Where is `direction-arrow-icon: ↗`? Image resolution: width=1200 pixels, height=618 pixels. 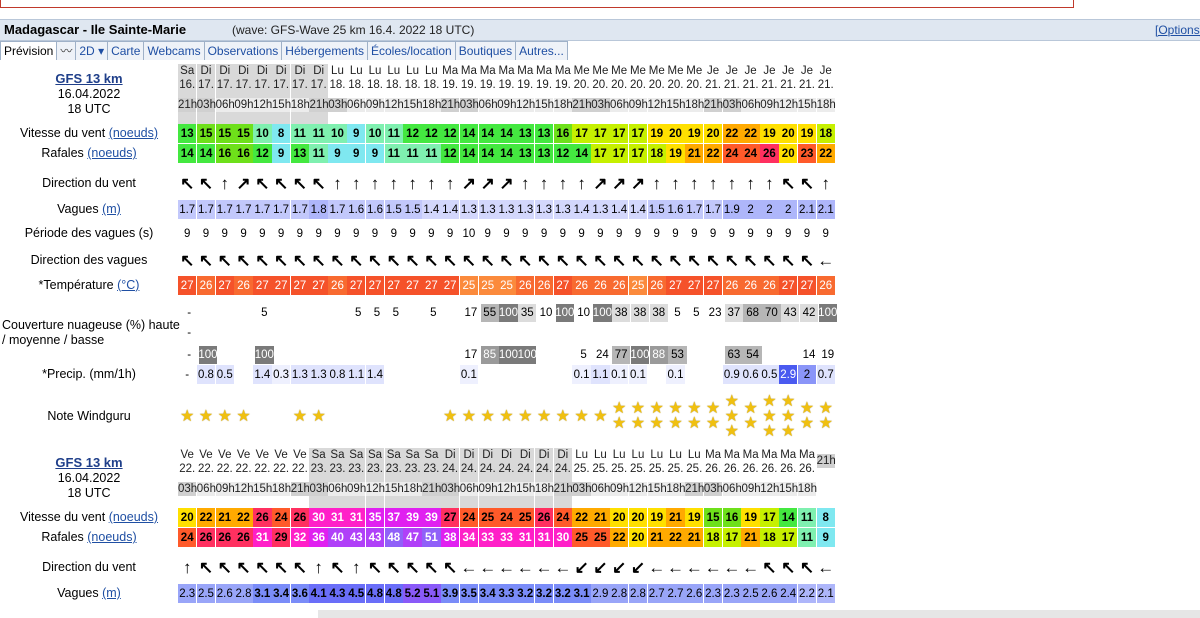 direction-arrow-icon: ↗ is located at coordinates (638, 183).